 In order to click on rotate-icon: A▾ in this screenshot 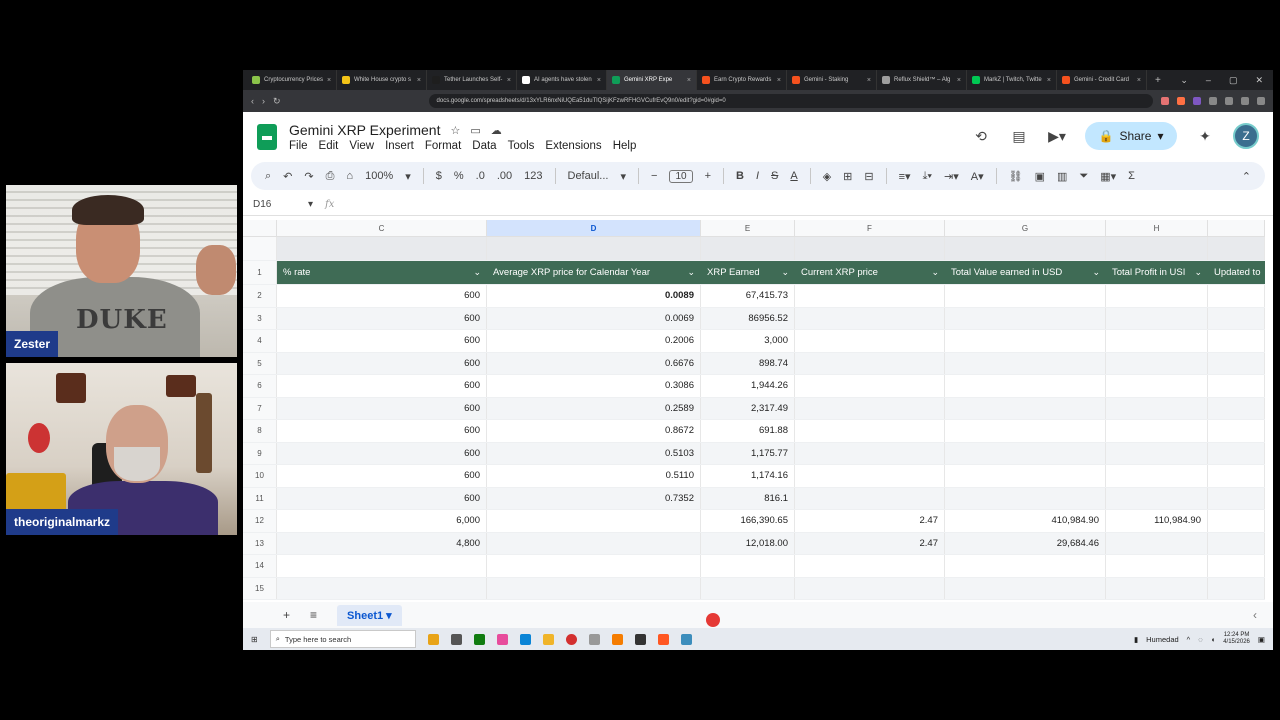, I will do `click(977, 176)`.